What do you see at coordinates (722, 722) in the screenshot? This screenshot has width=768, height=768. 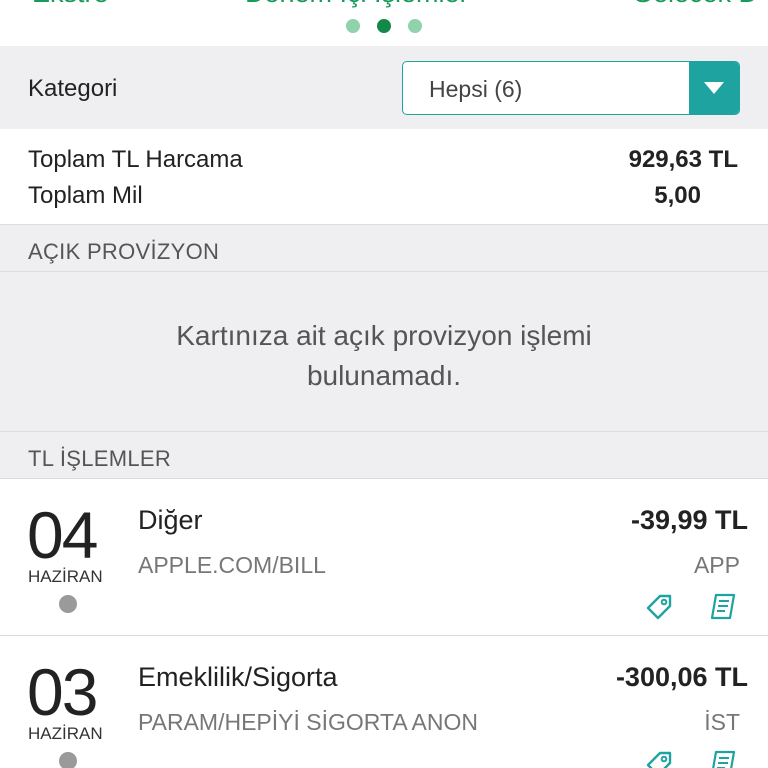 I see `transaction-place: İST` at bounding box center [722, 722].